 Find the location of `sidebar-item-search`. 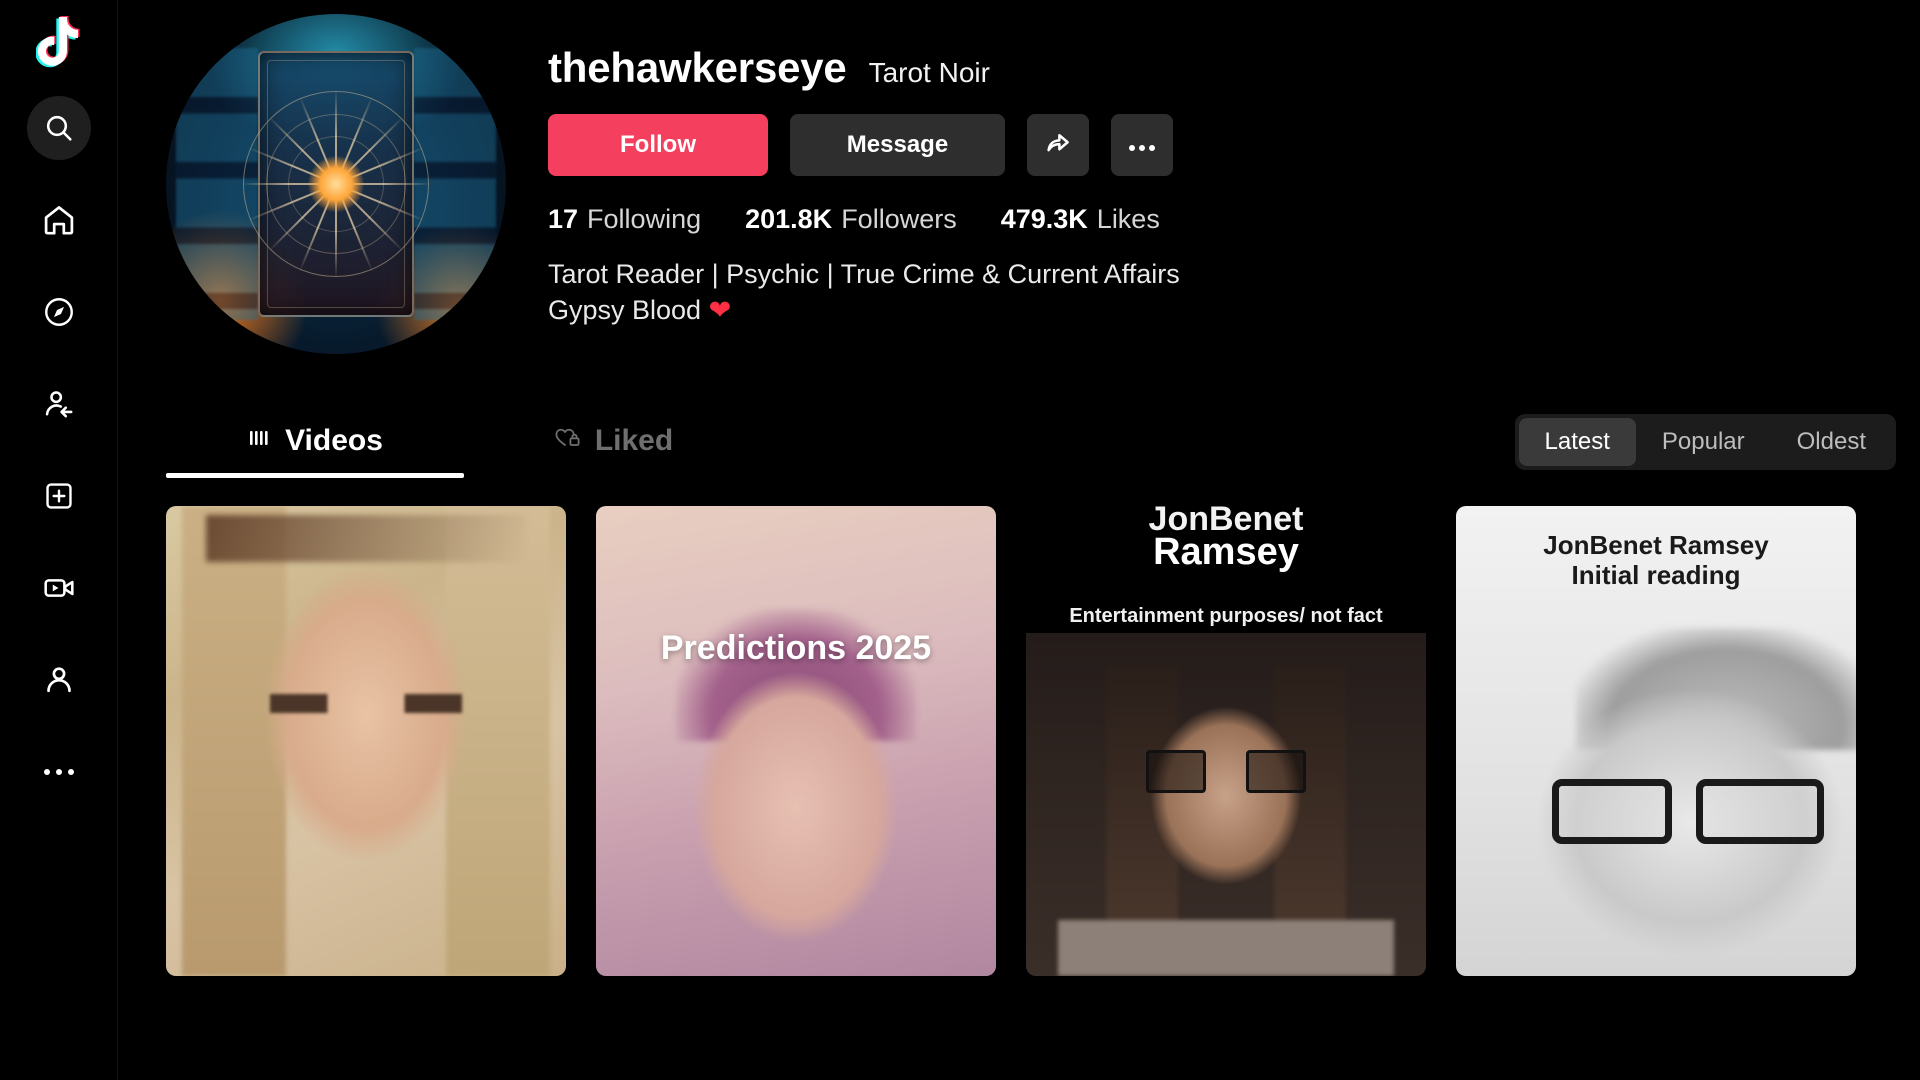

sidebar-item-search is located at coordinates (58, 128).